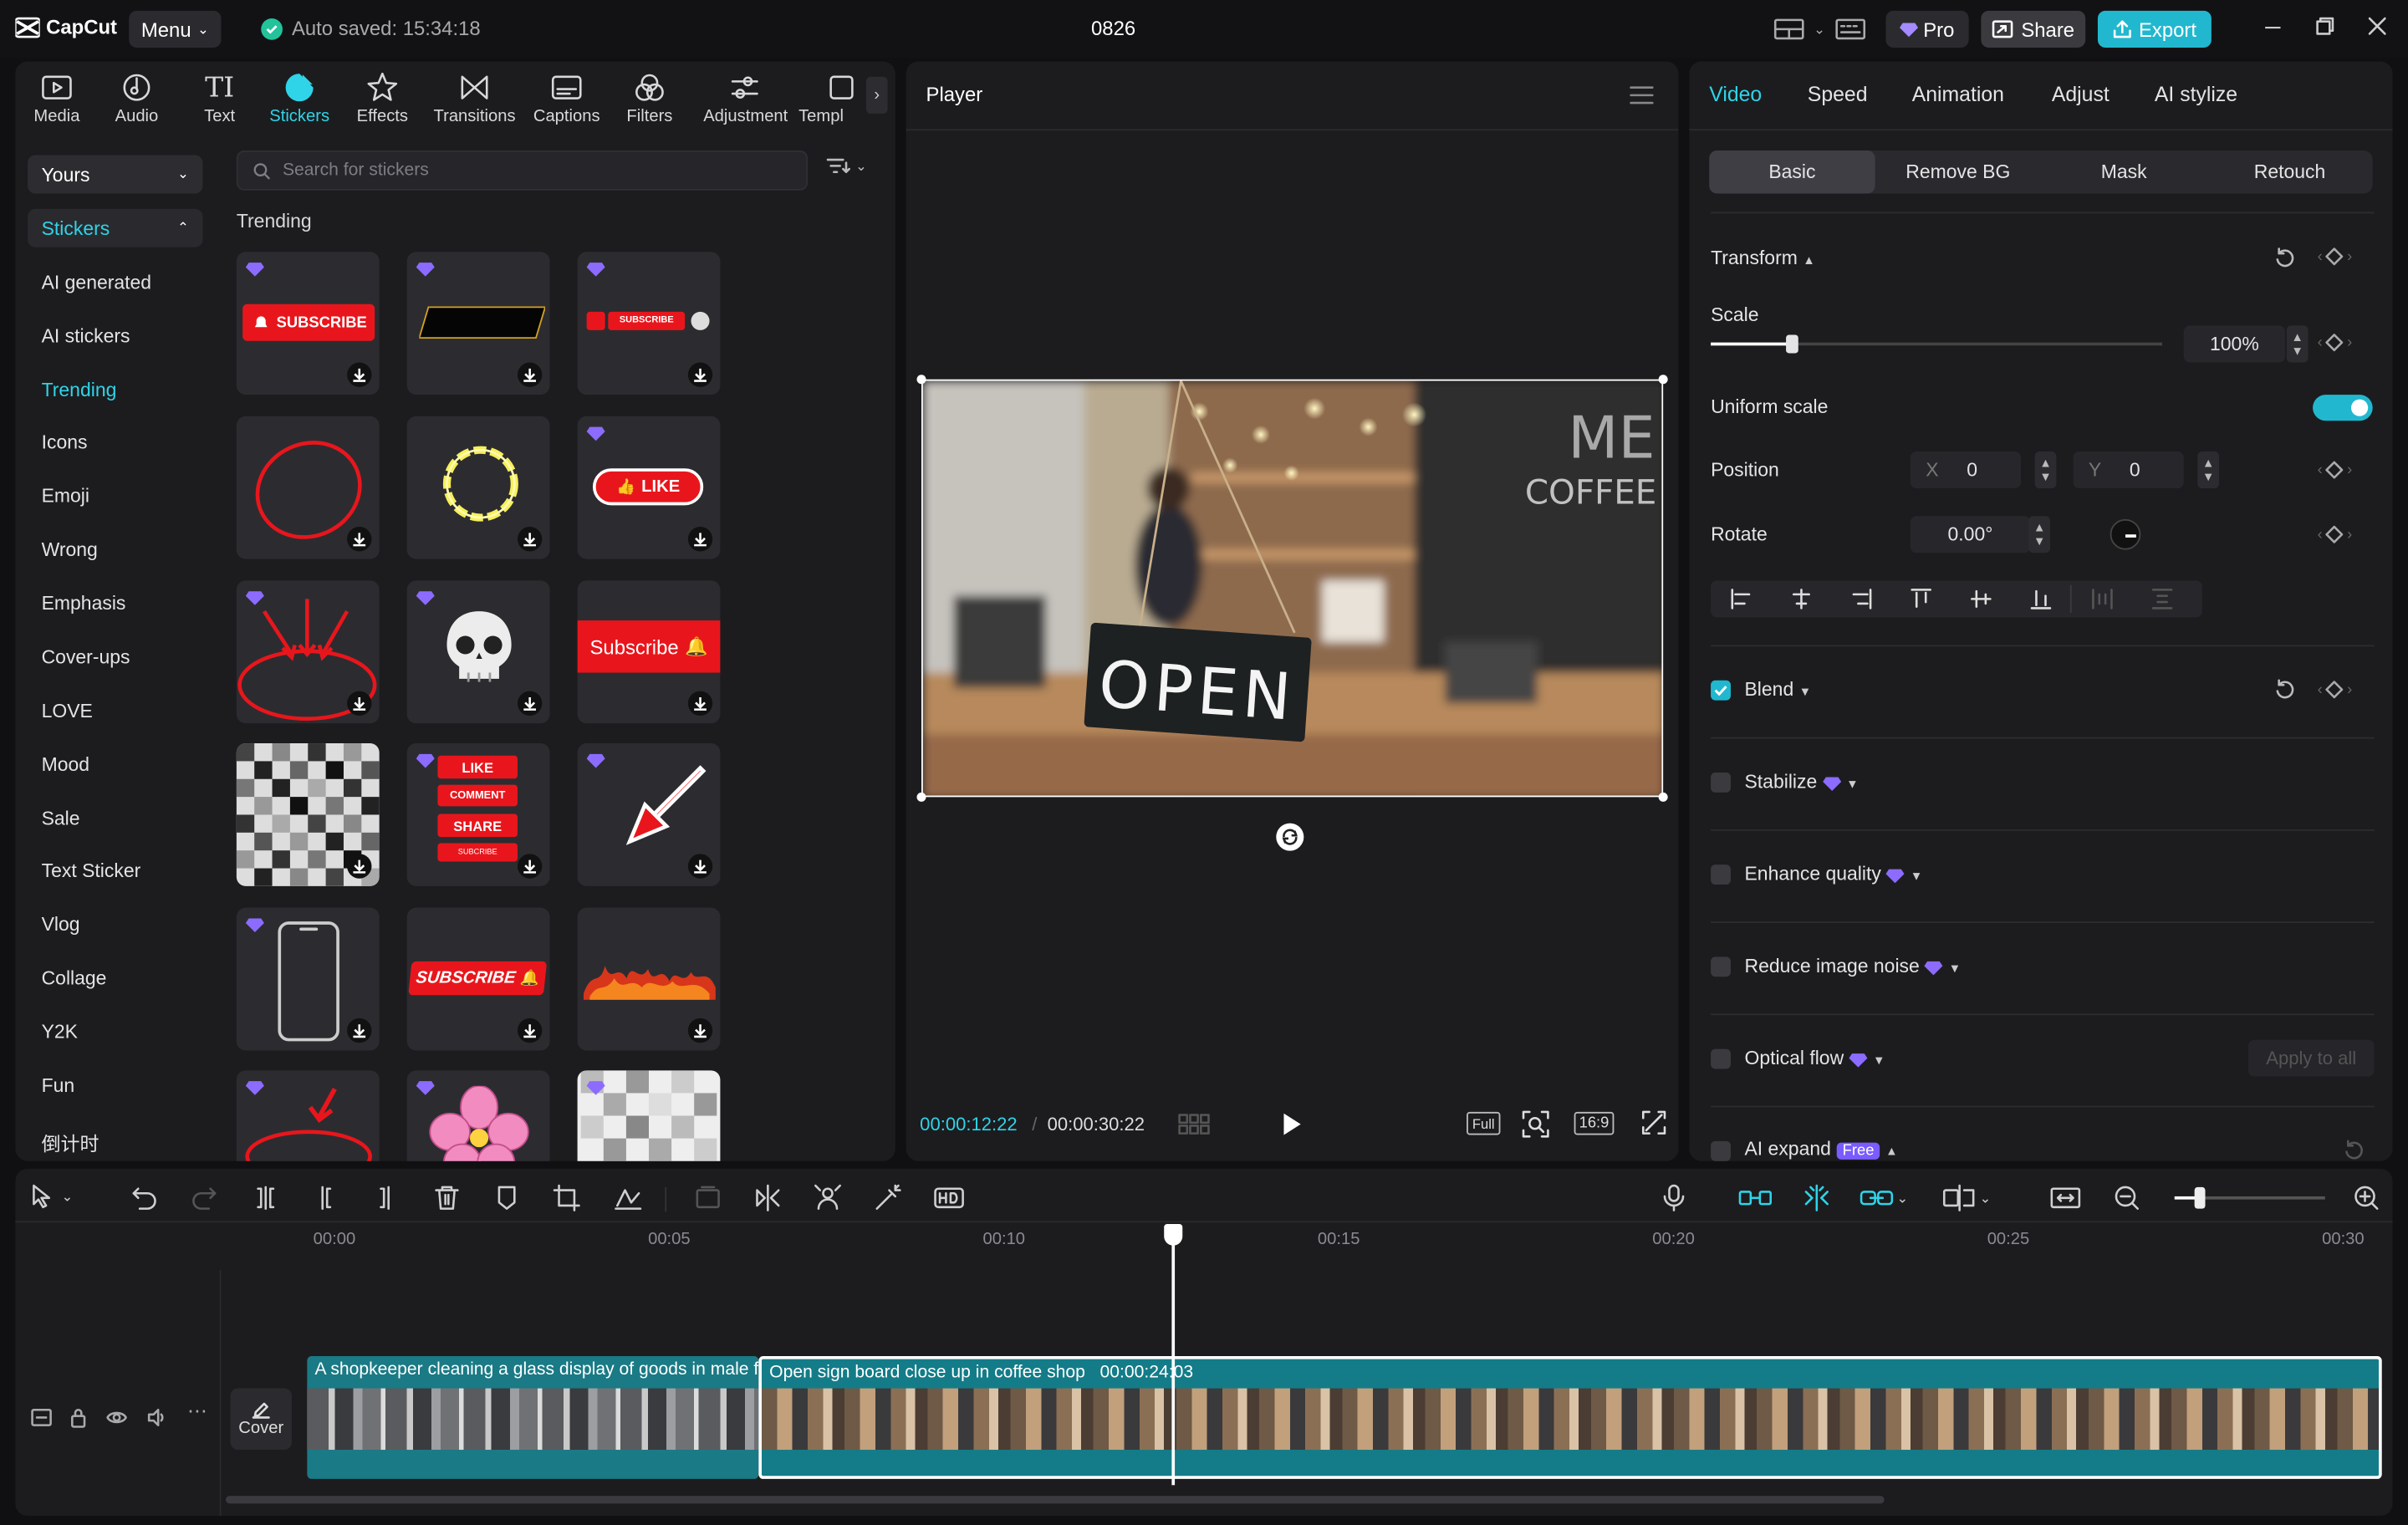  Describe the element at coordinates (1174, 1355) in the screenshot. I see `playhead` at that location.